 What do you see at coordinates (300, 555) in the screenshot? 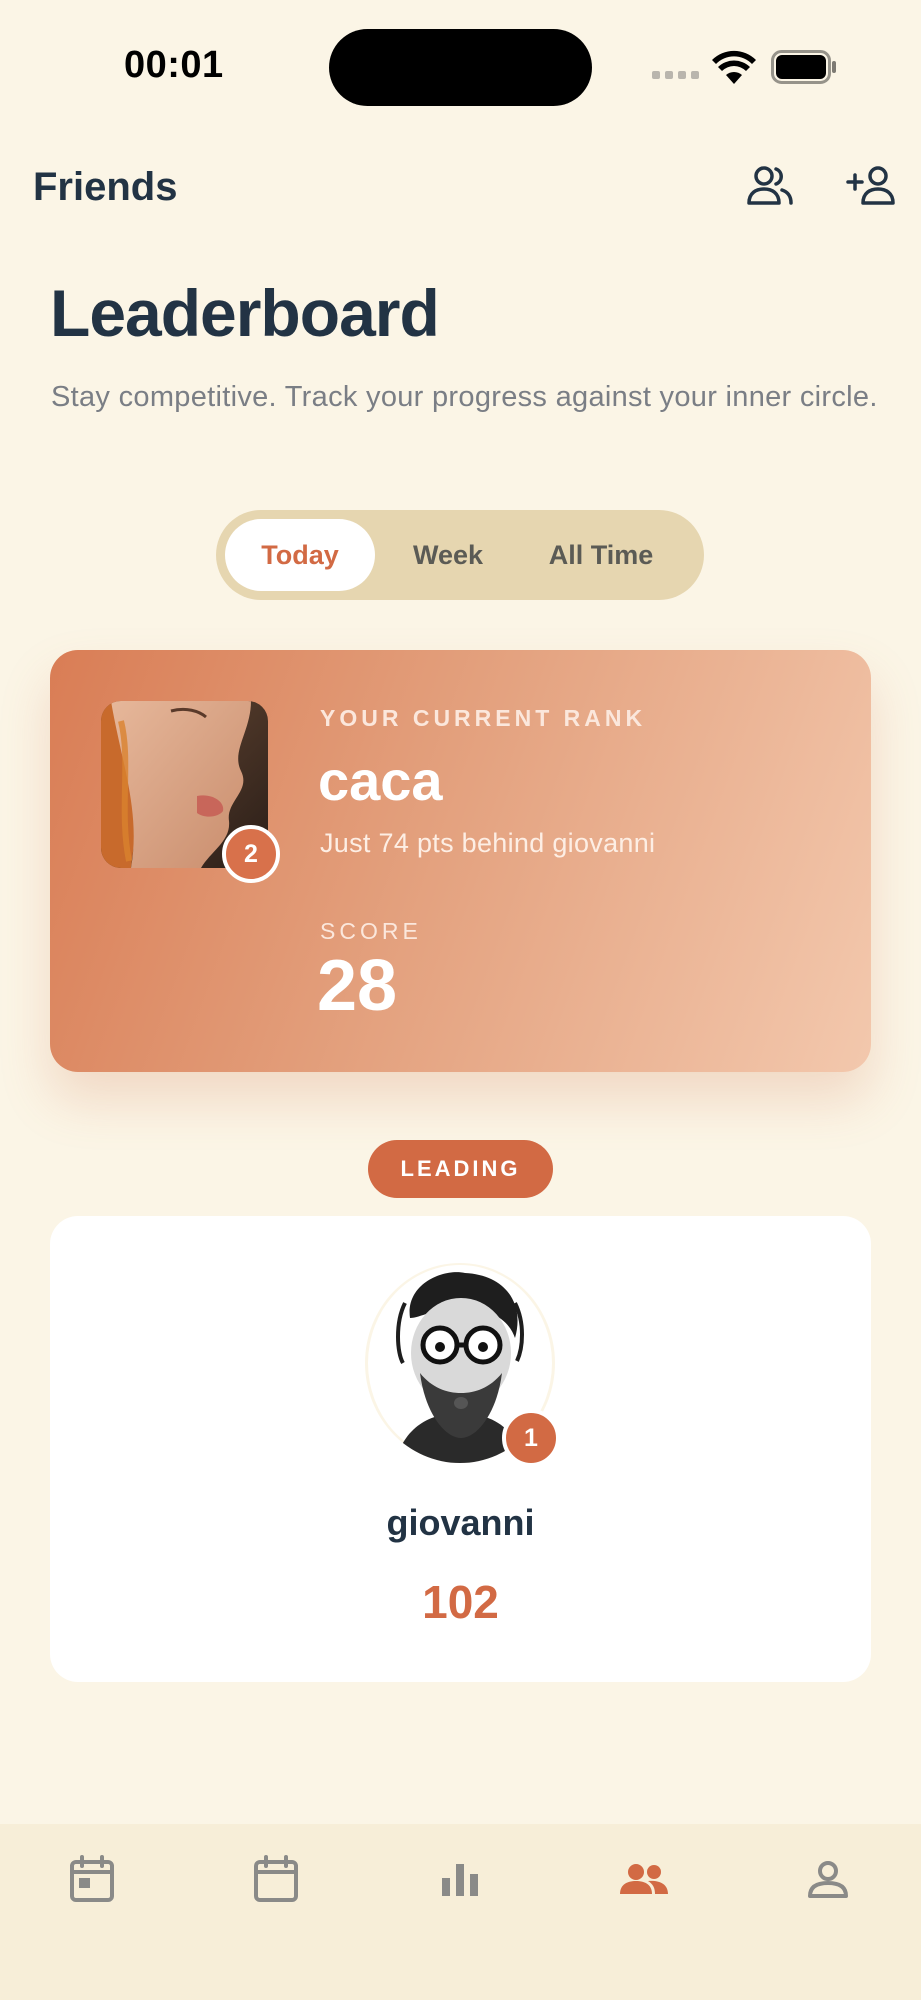
I see `tab-today: Today` at bounding box center [300, 555].